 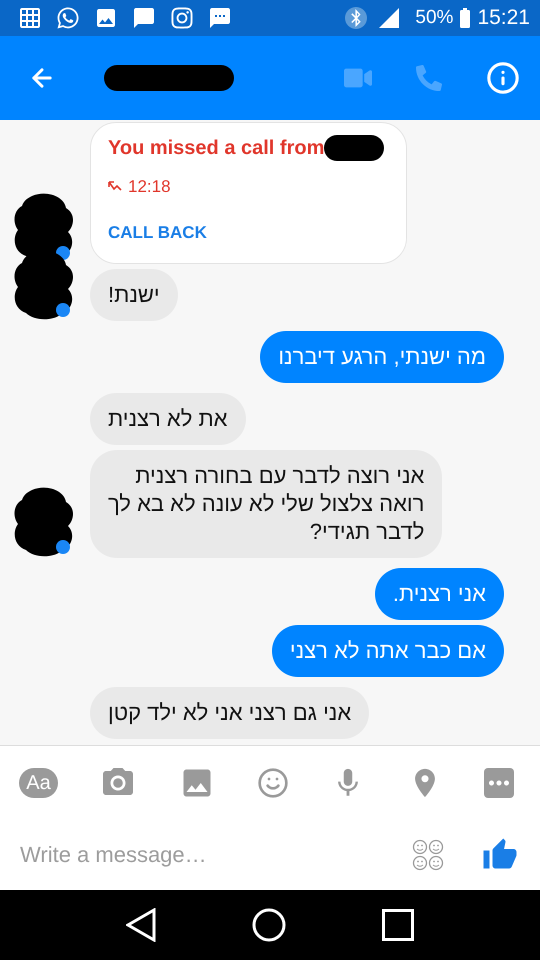 I want to click on redacted-name, so click(x=354, y=148).